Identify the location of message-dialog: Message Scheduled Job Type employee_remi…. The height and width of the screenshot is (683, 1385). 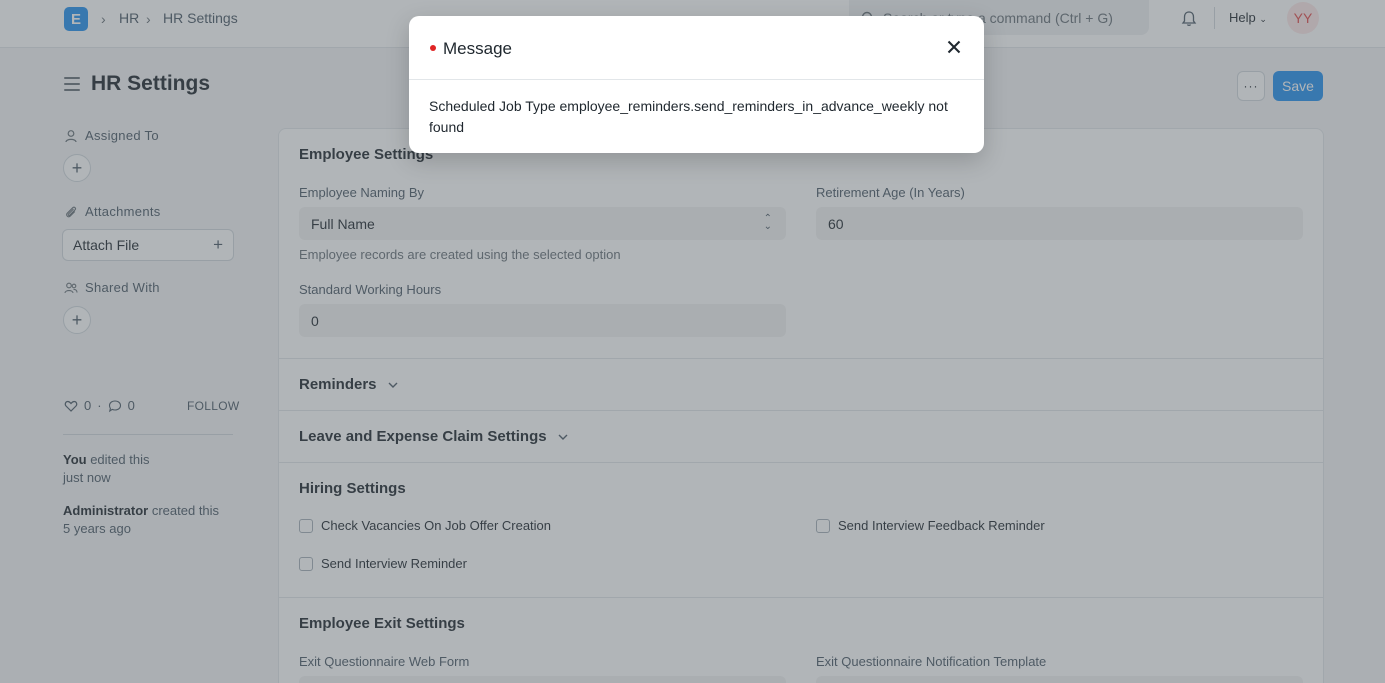
(696, 84).